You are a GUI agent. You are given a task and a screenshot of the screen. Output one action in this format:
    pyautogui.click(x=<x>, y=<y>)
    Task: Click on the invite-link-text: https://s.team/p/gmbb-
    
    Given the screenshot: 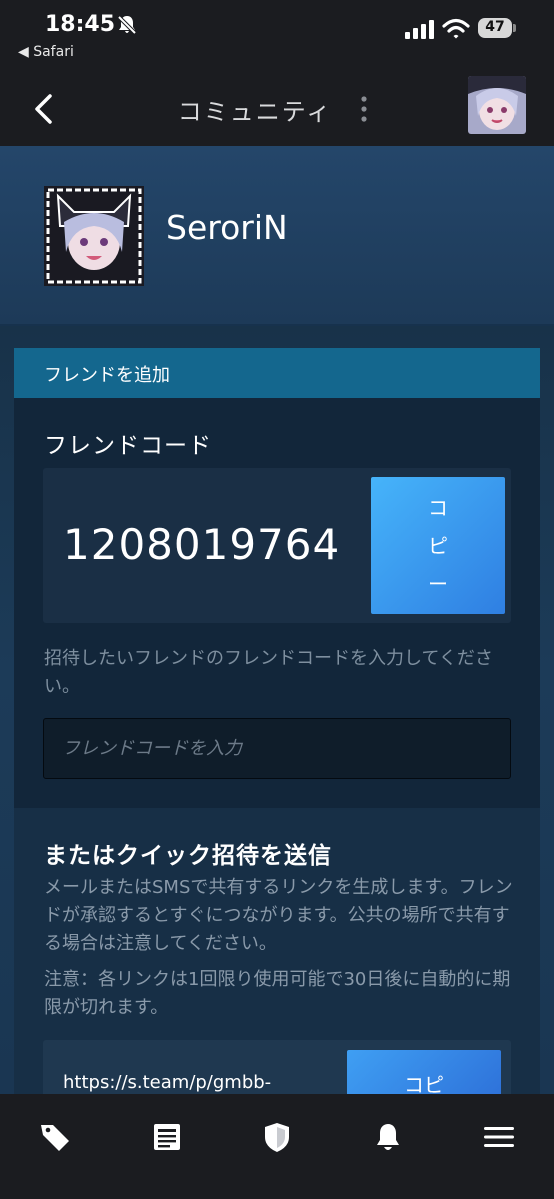 What is the action you would take?
    pyautogui.click(x=167, y=1082)
    